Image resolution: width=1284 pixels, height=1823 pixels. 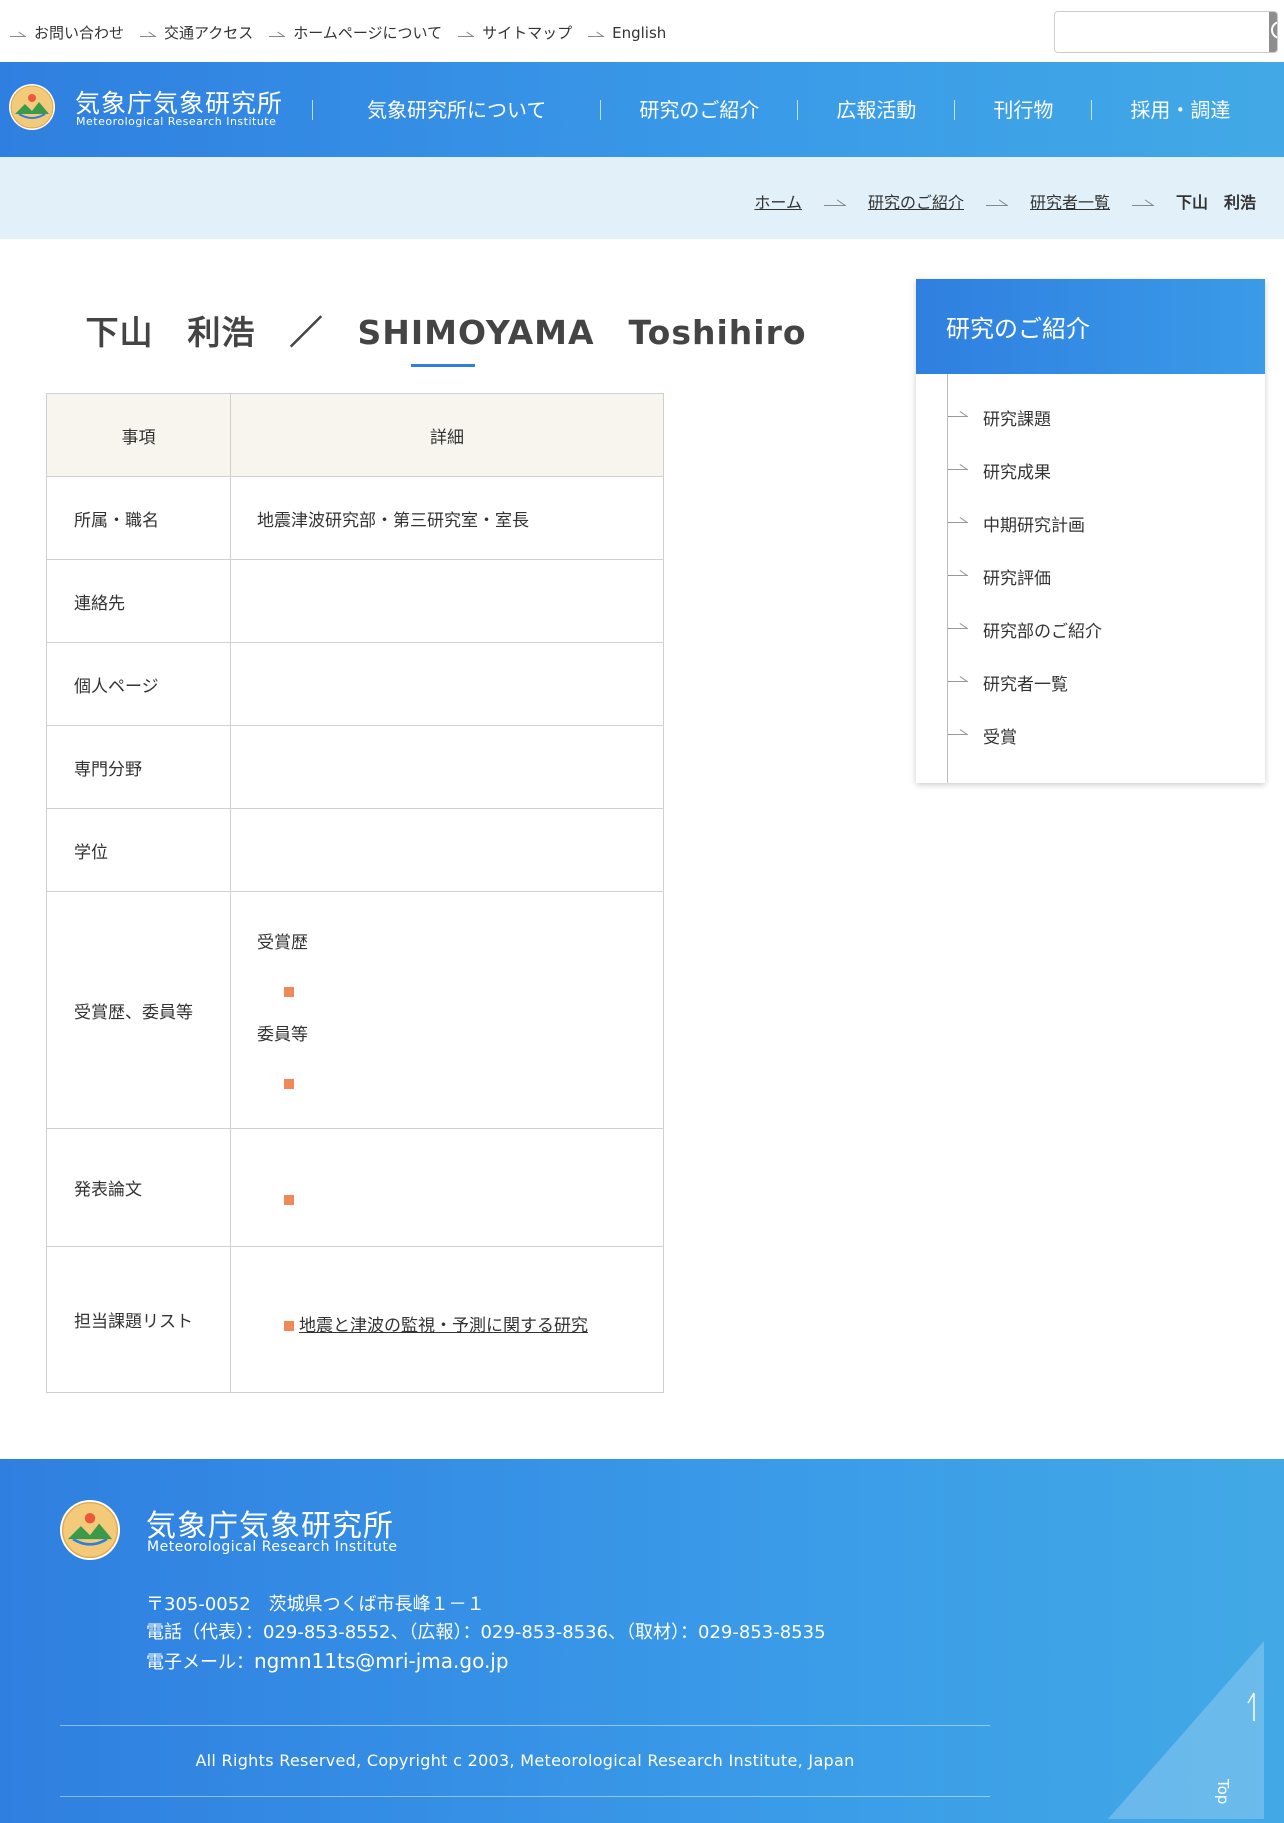 I want to click on nav-about: 気象研究所について, so click(x=456, y=109).